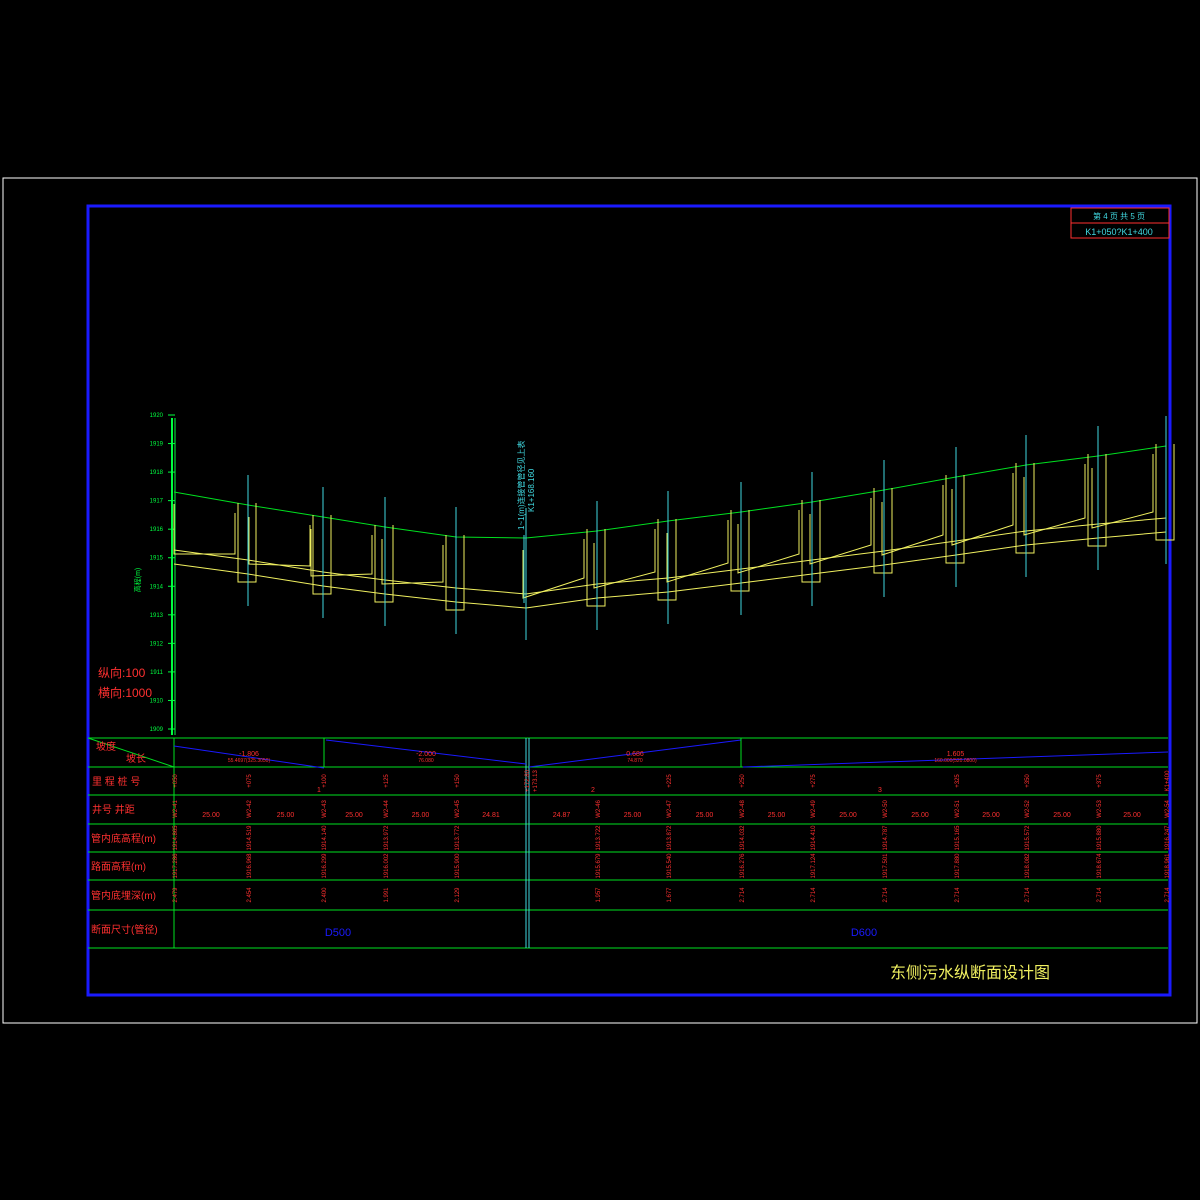  I want to click on chainage-value: +150, so click(458, 781).